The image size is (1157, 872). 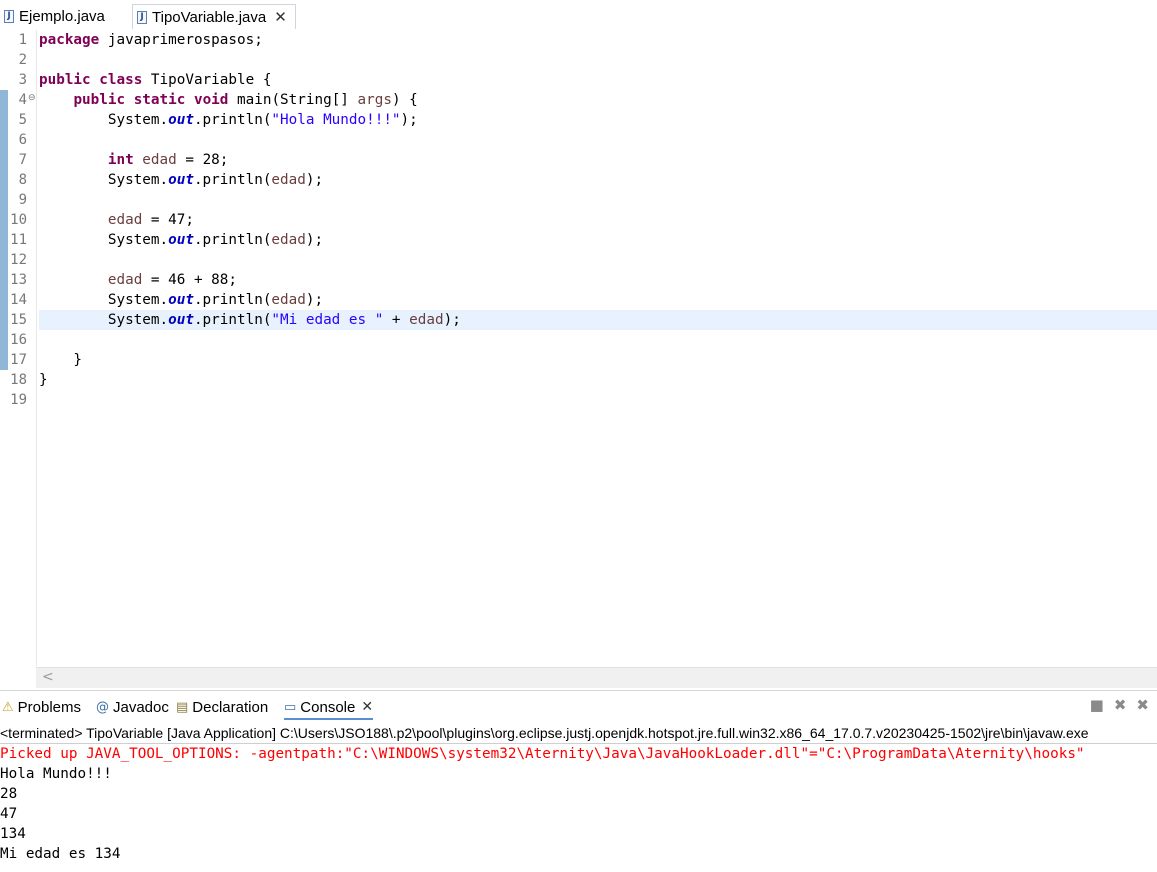 What do you see at coordinates (598, 120) in the screenshot?
I see `code-line: System.out.println("Hola Mundo!!!");` at bounding box center [598, 120].